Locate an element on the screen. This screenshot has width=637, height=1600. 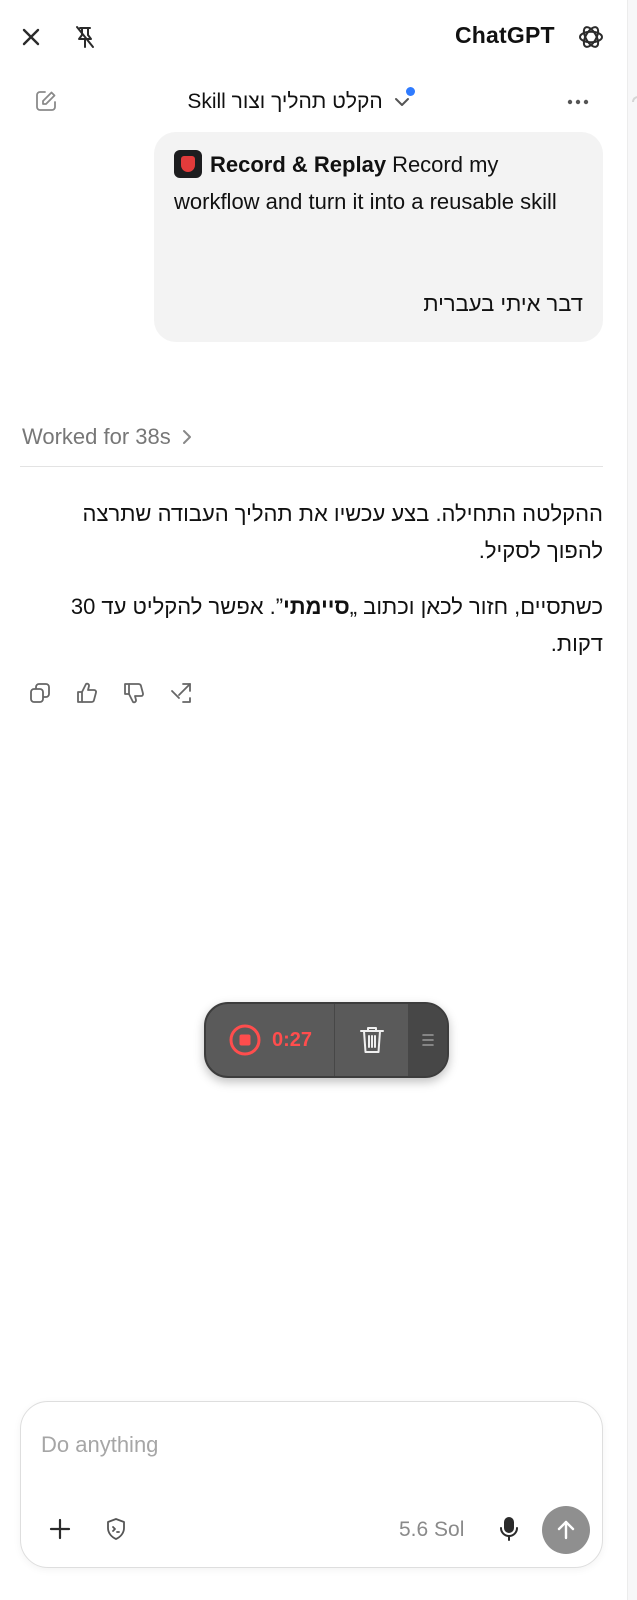
record-replay-skill-icon is located at coordinates (188, 164).